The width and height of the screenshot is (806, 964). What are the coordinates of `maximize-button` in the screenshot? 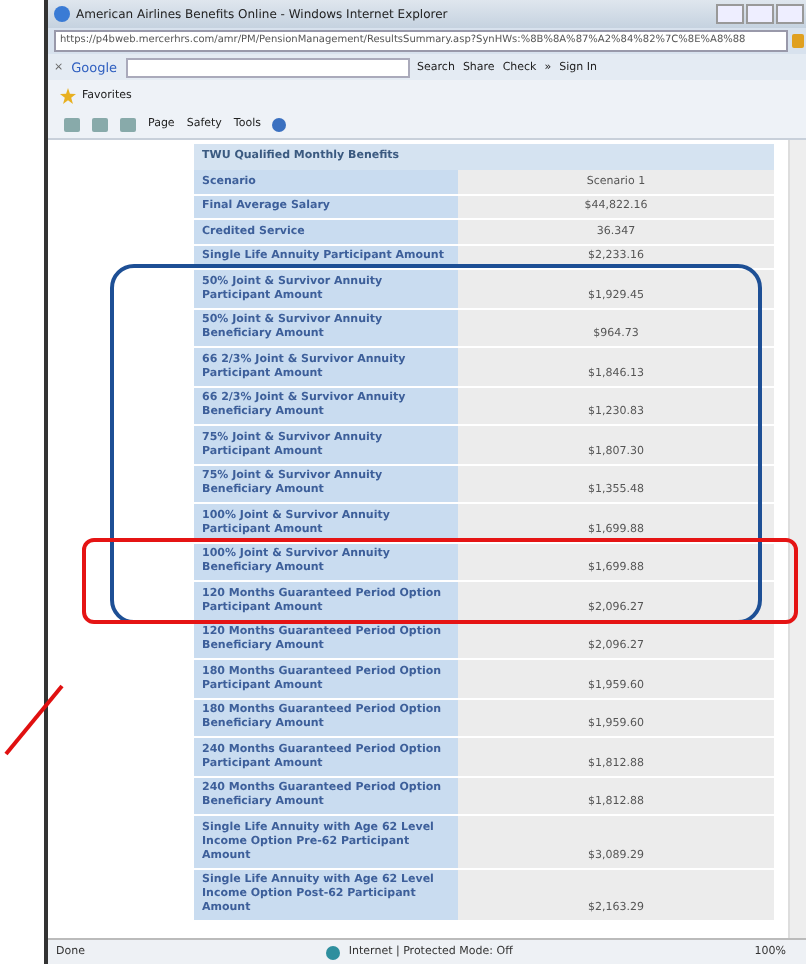 It's located at (760, 14).